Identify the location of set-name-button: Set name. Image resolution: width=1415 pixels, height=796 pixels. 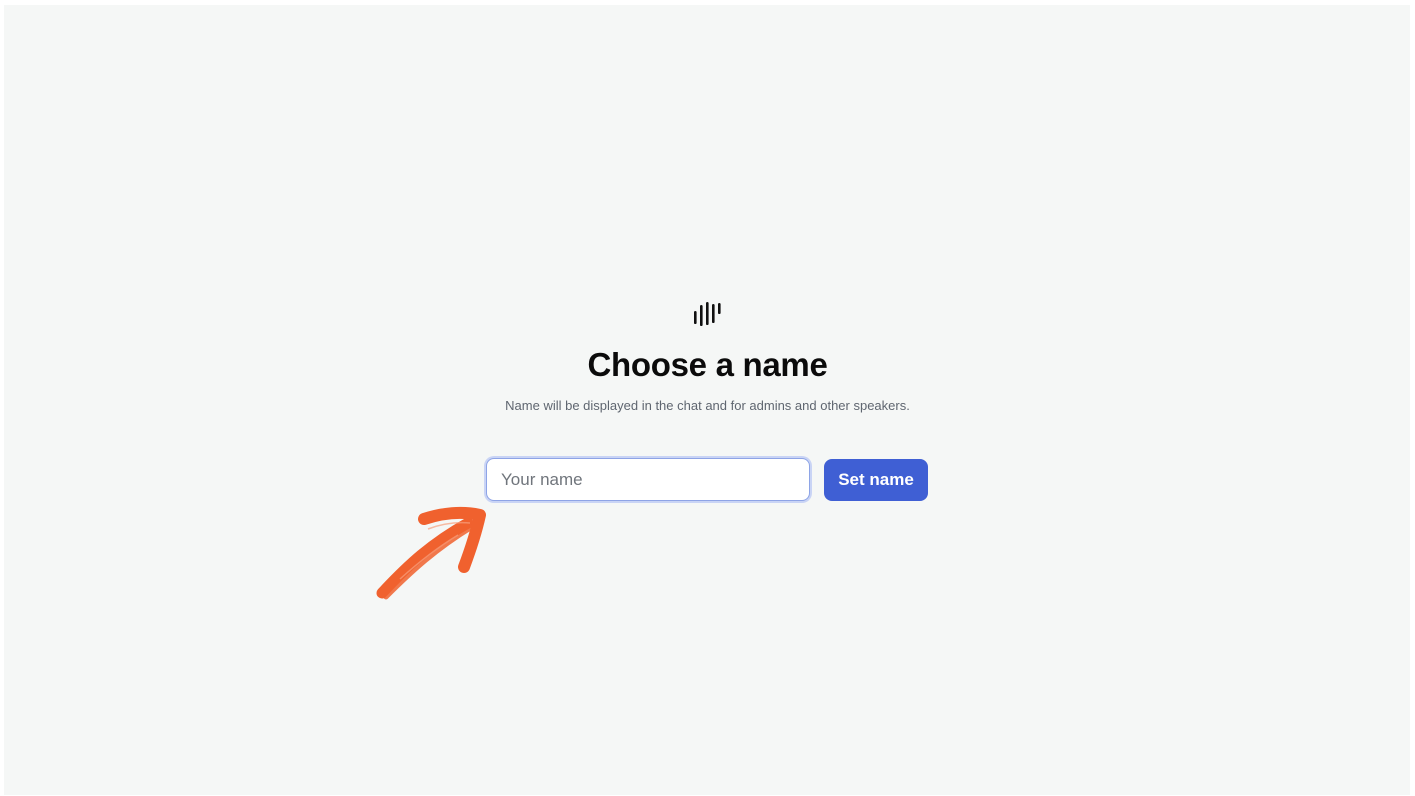
(876, 480).